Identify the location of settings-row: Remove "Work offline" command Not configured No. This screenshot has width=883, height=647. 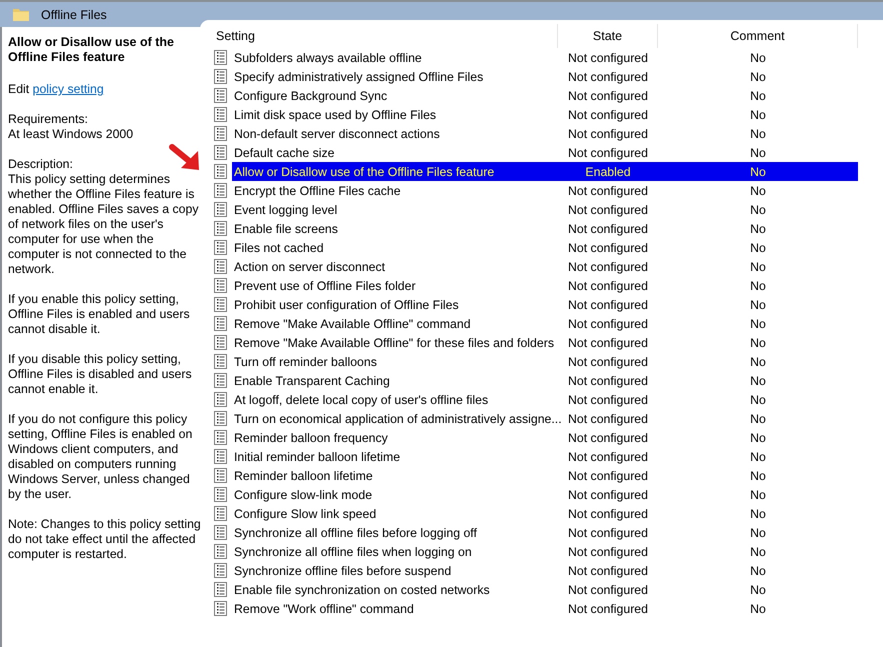
(545, 608).